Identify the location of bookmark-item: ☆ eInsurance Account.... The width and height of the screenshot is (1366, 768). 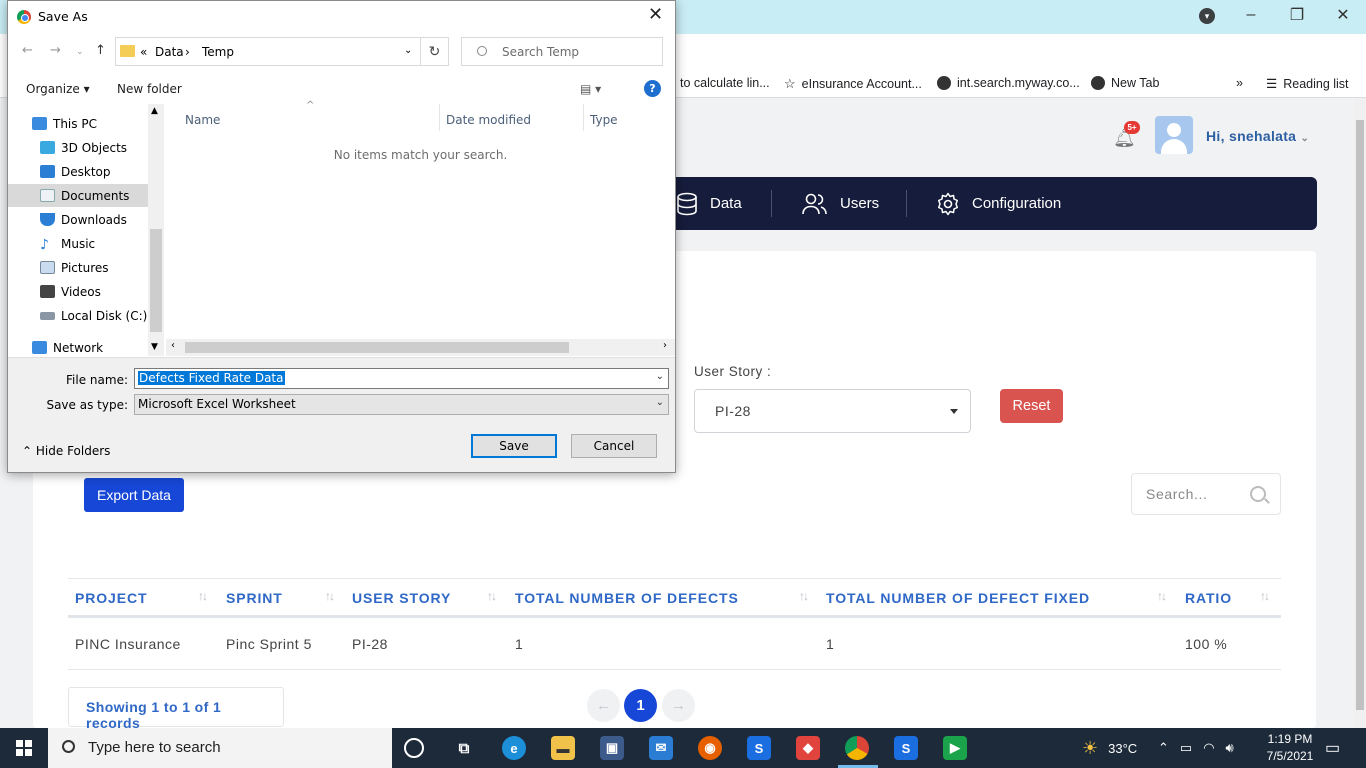
(853, 84).